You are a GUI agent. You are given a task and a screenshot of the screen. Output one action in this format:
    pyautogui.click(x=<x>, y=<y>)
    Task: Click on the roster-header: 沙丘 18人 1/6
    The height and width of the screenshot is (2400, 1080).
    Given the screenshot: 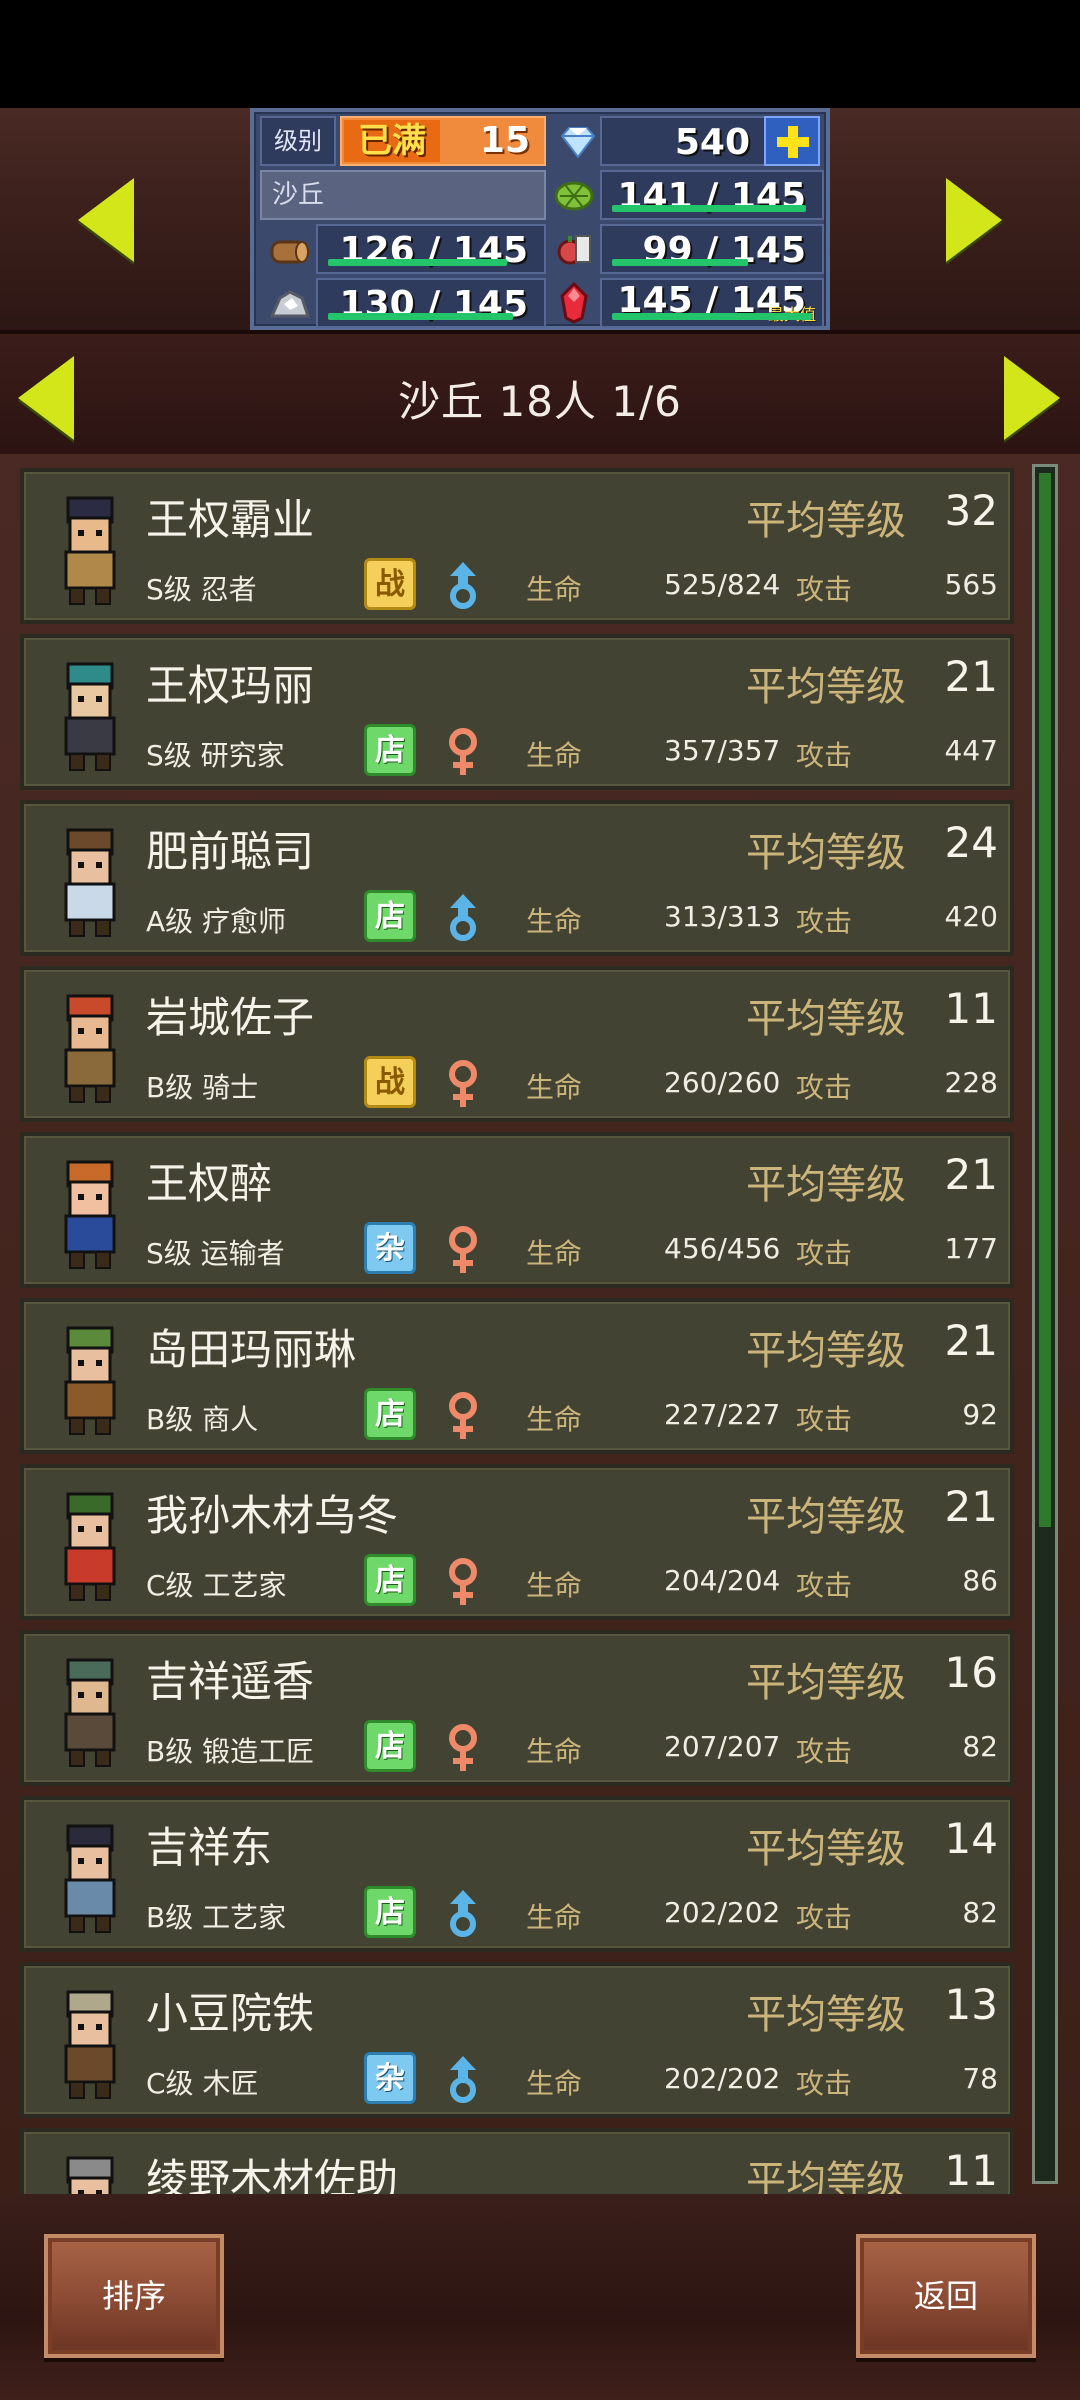 What is the action you would take?
    pyautogui.click(x=540, y=392)
    